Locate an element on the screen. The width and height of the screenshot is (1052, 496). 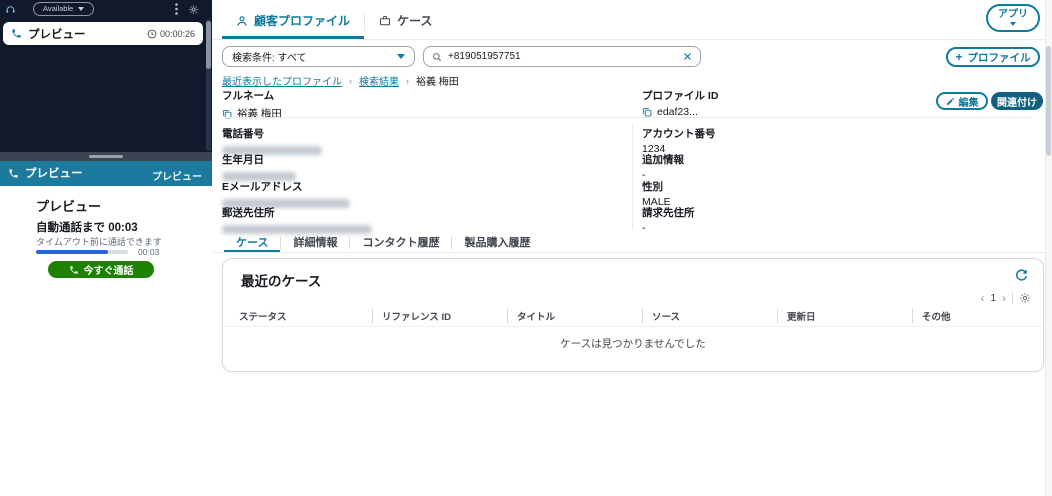
detail-tab-purchase-history: 製品購入履歴 is located at coordinates (497, 242).